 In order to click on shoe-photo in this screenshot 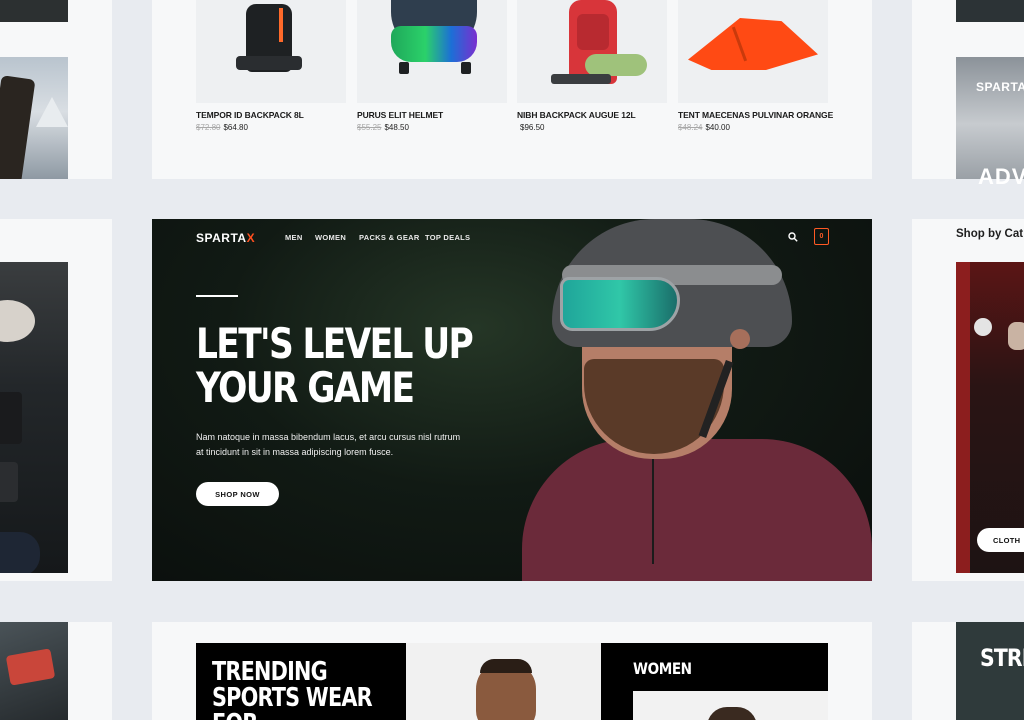, I will do `click(34, 671)`.